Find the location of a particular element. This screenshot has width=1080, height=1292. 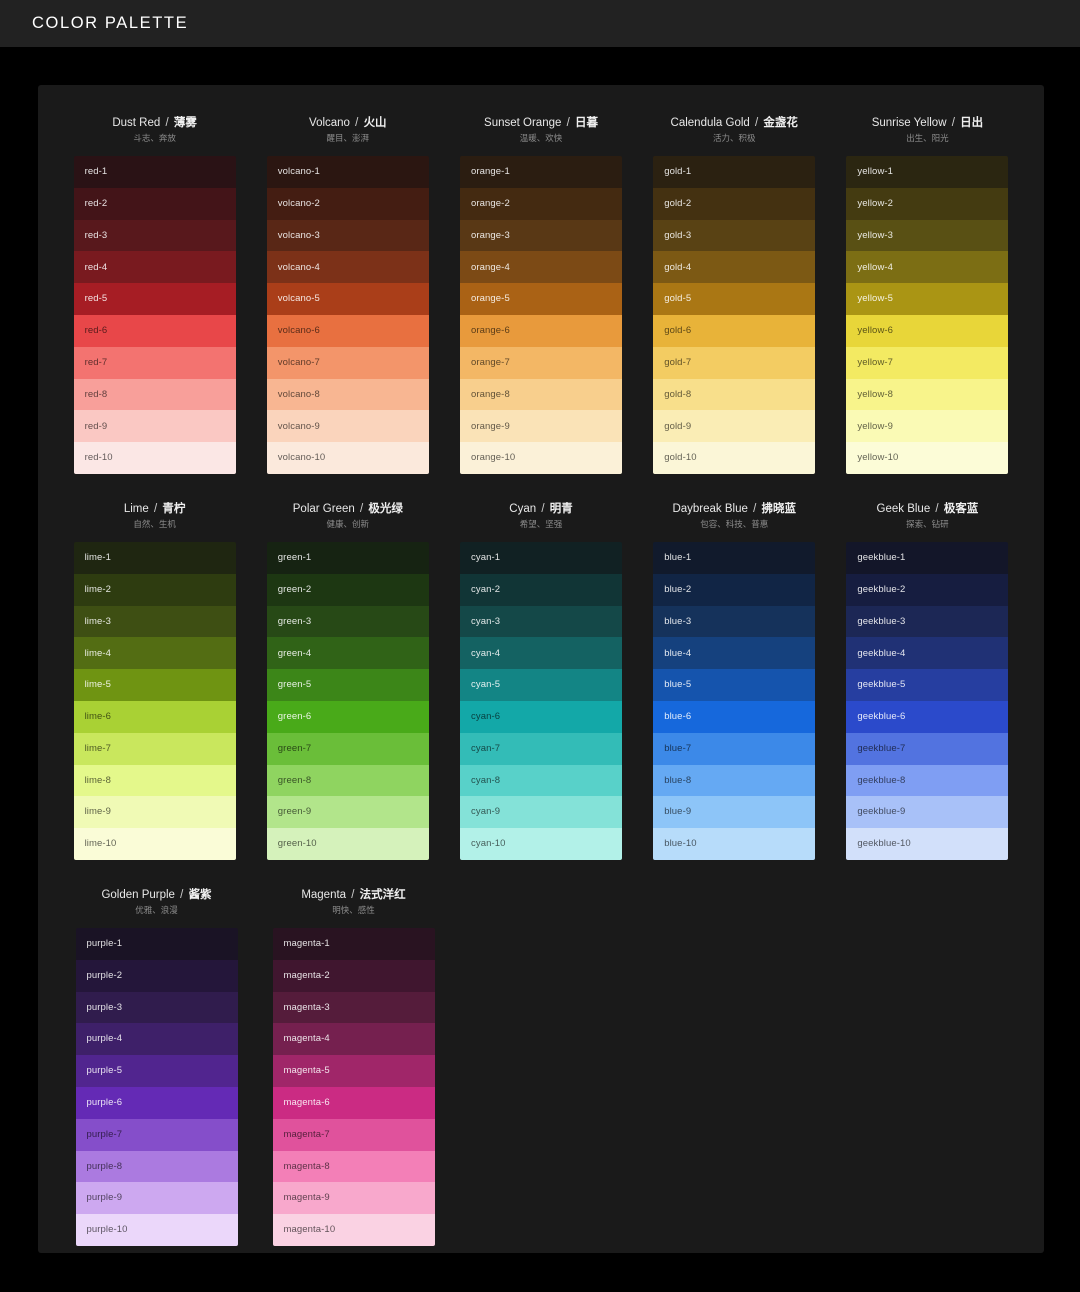

color-swatch: gold-4 is located at coordinates (734, 267).